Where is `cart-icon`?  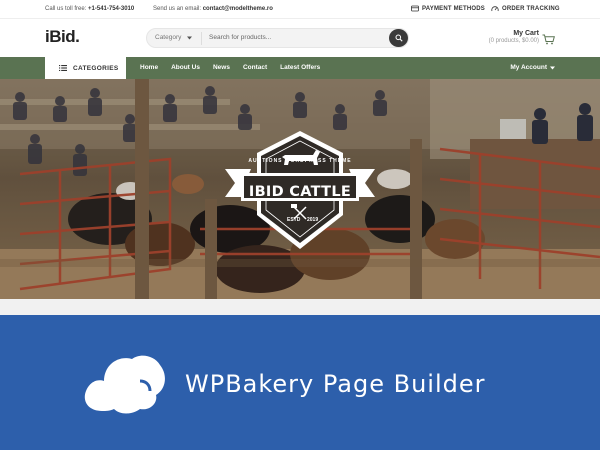
cart-icon is located at coordinates (548, 39).